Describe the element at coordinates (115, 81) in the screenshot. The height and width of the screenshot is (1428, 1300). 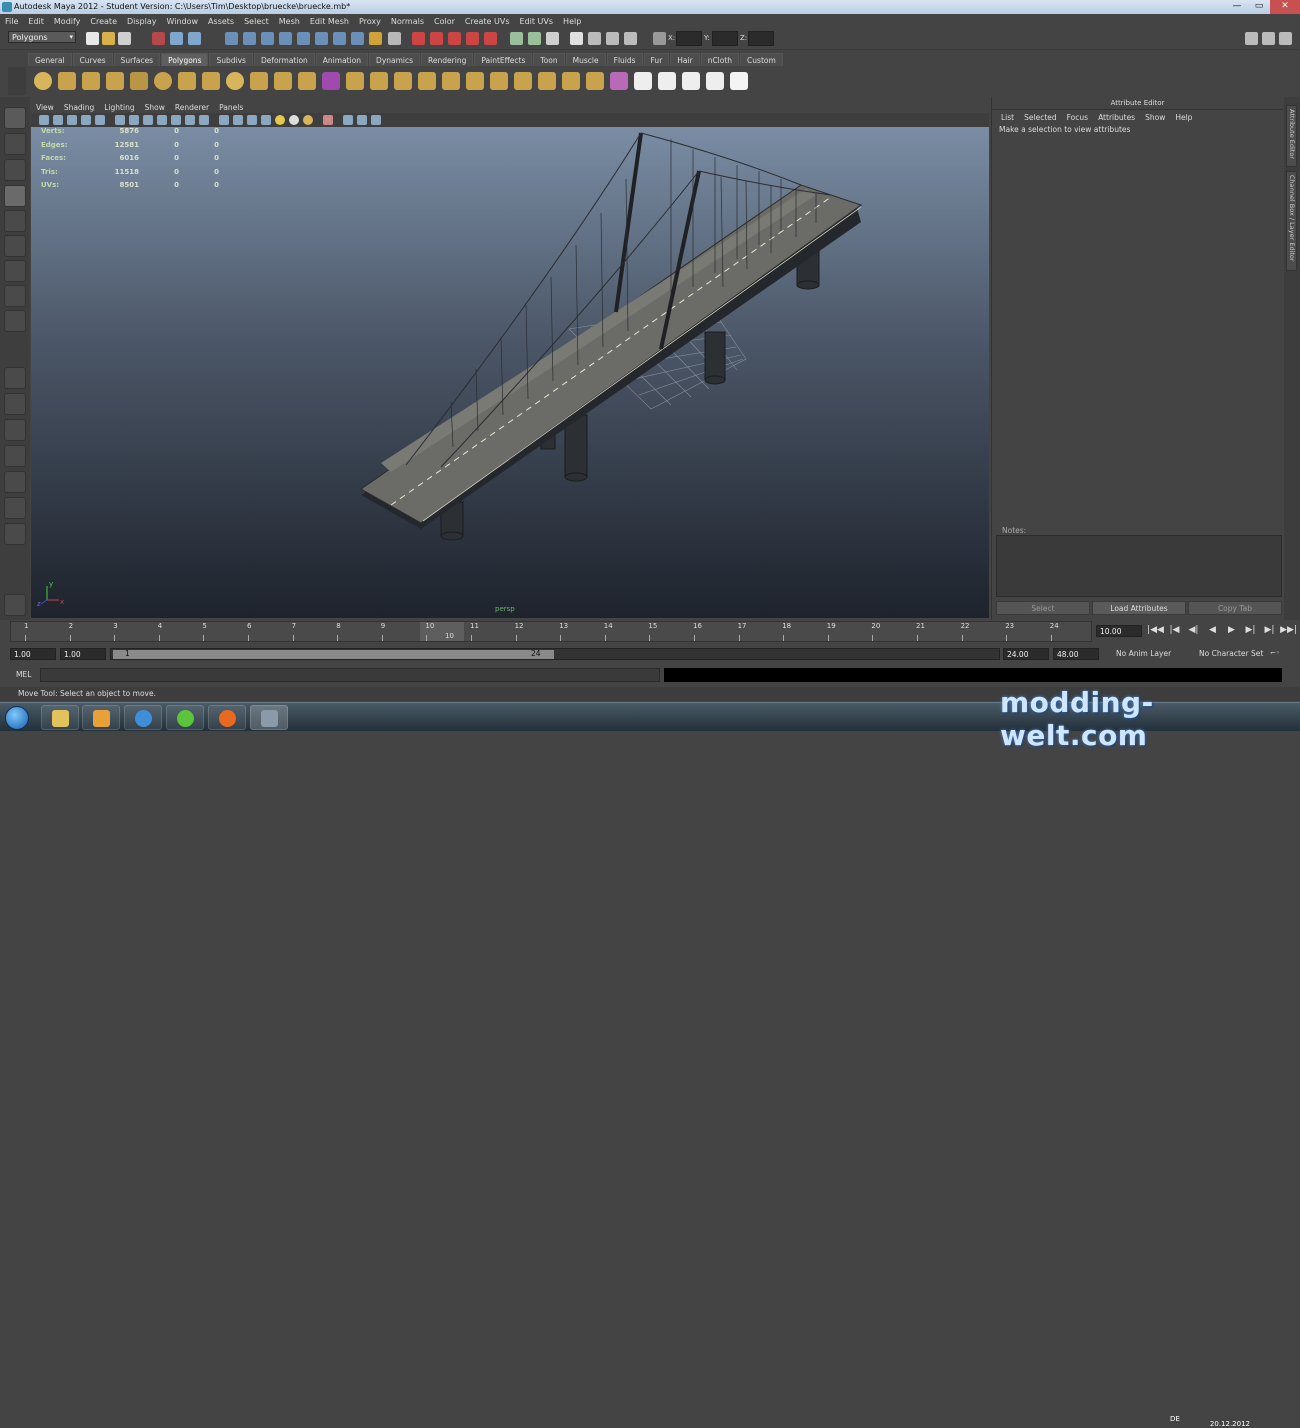
I see `poly-cone-icon` at that location.